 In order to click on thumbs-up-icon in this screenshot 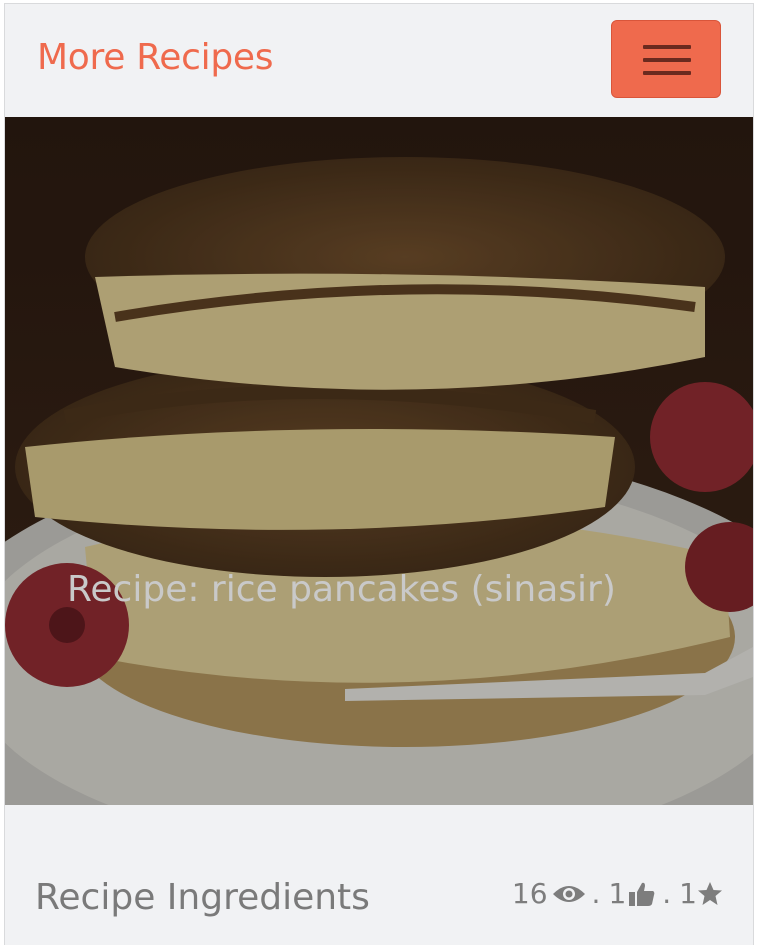, I will do `click(642, 894)`.